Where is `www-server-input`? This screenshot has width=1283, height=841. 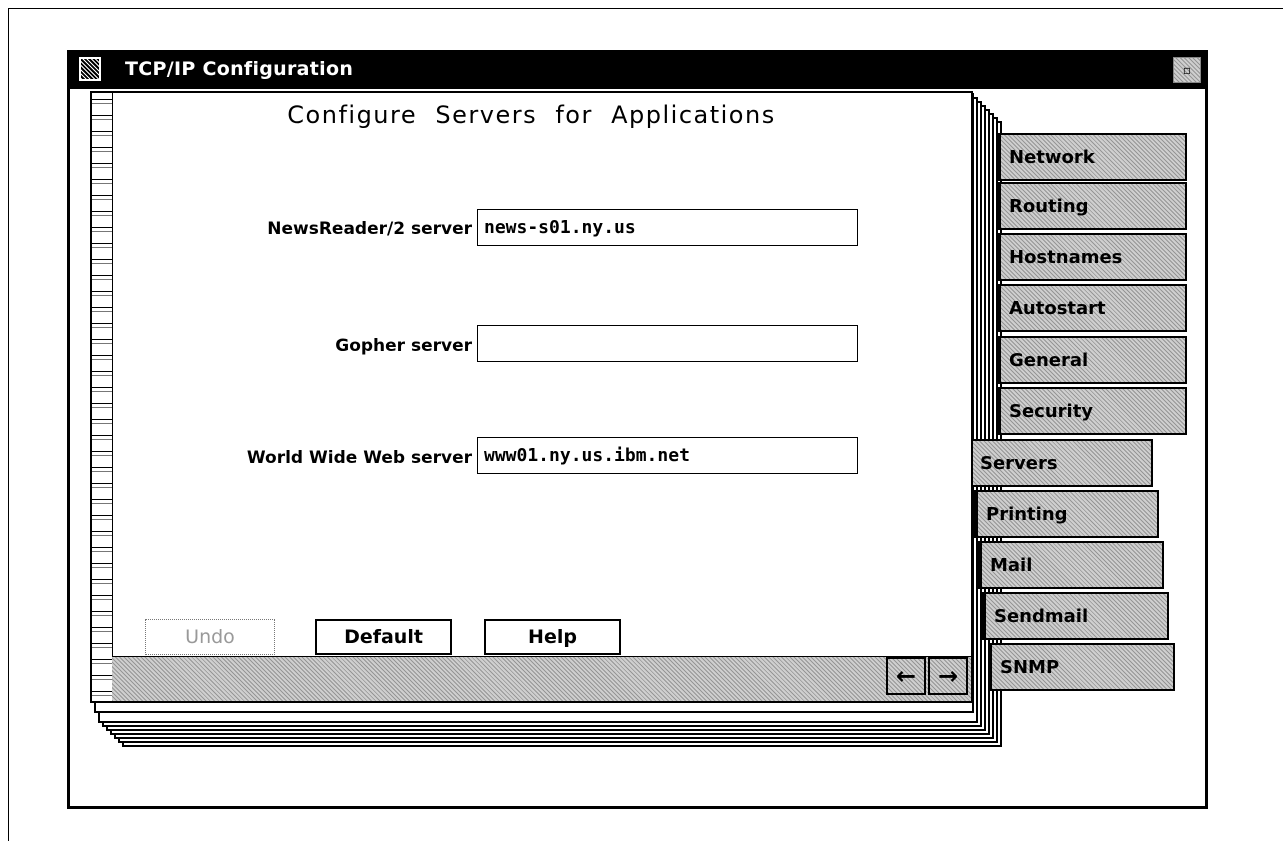 www-server-input is located at coordinates (667, 455).